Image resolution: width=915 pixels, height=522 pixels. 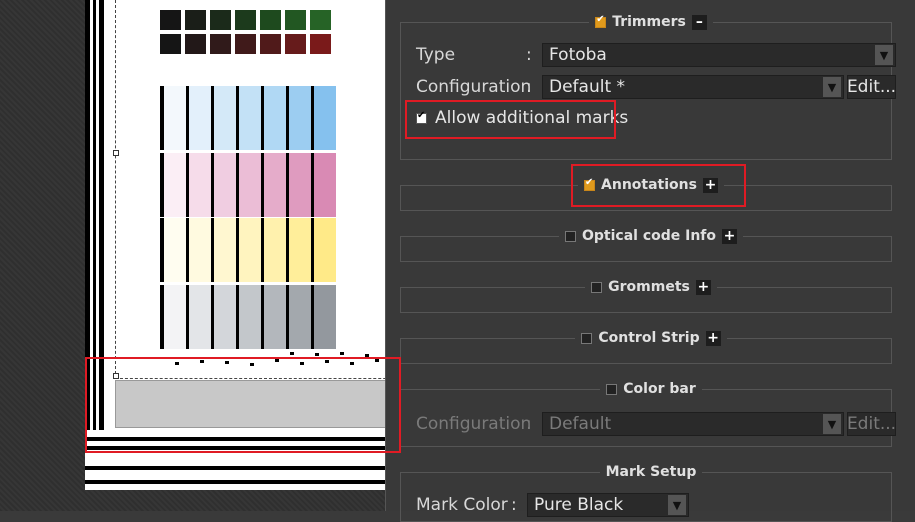 I want to click on type-select: Fotoba ▼, so click(x=719, y=55).